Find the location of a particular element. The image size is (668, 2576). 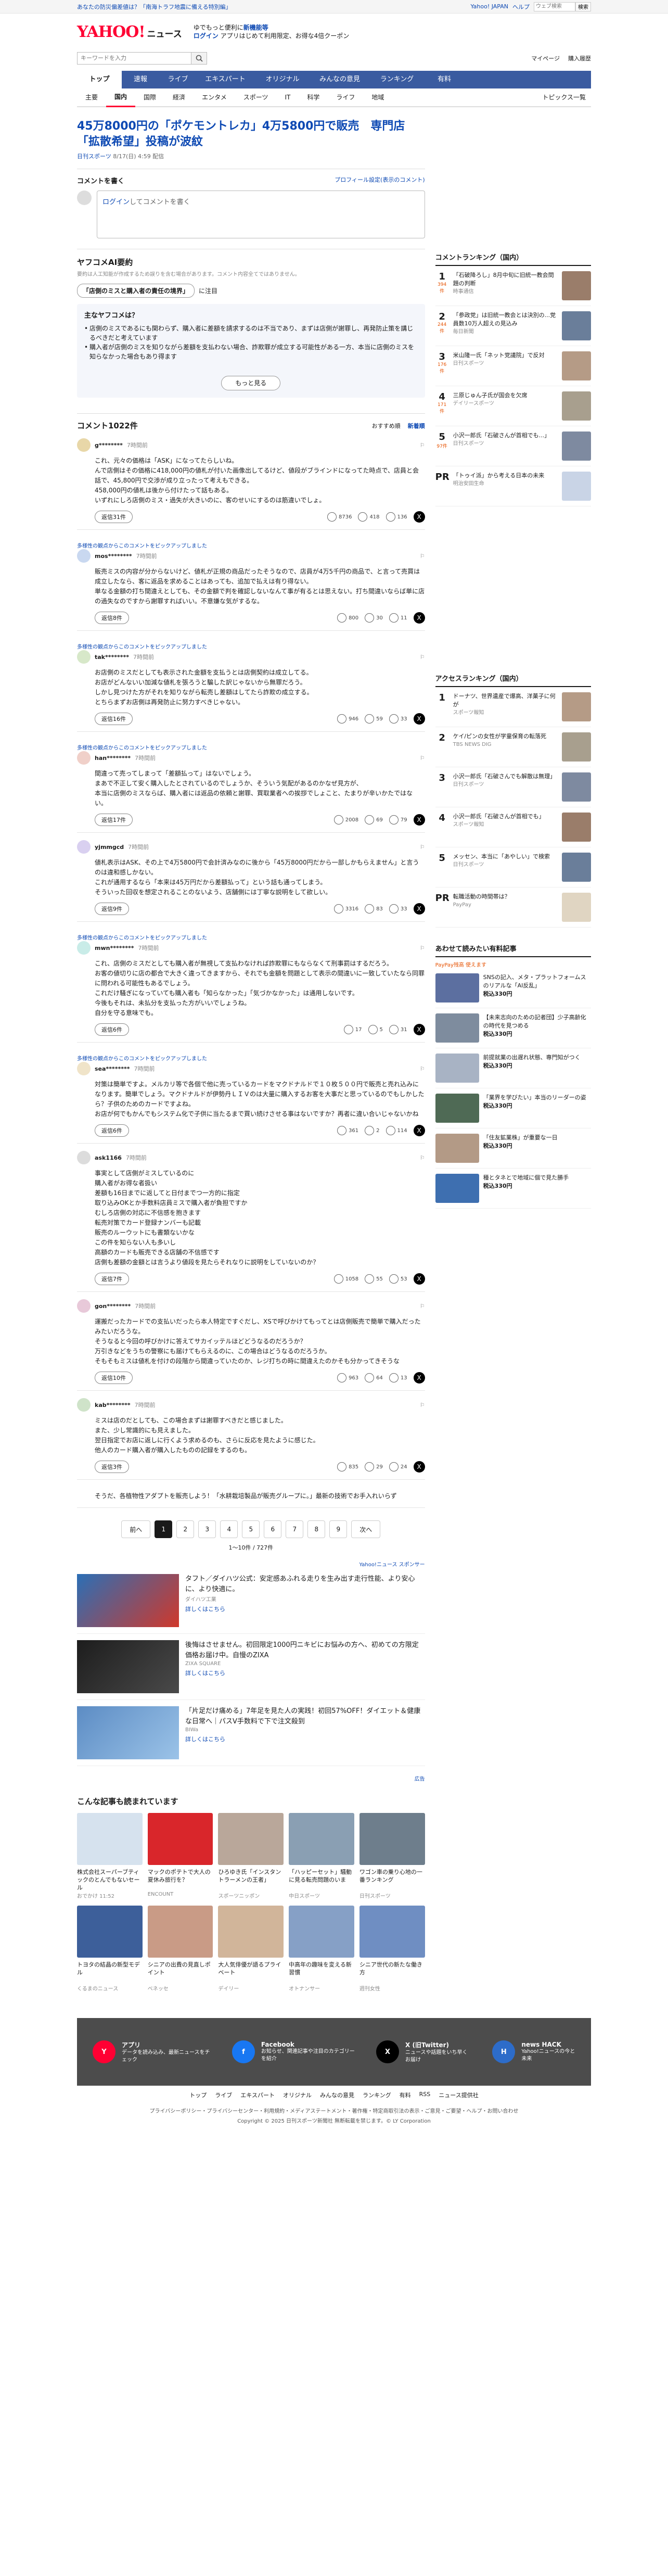

footer-nav-item: ニュース提供社 is located at coordinates (458, 2095).